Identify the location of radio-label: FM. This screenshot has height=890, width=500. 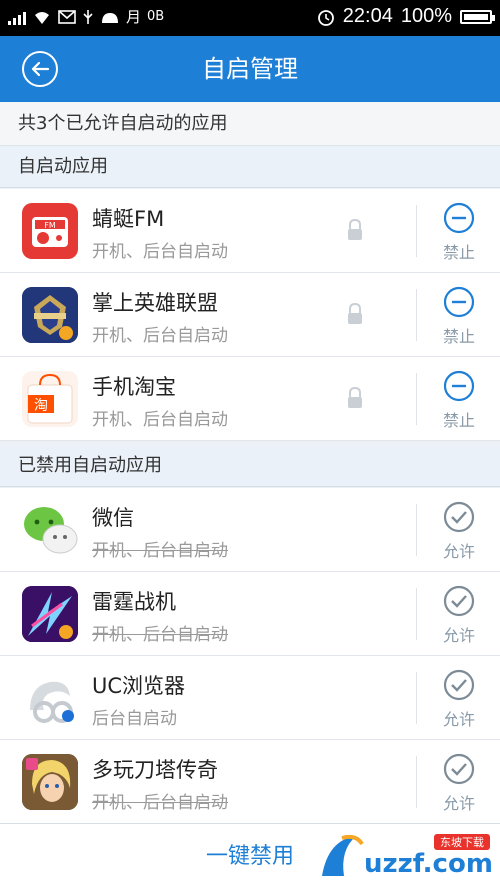
(50, 225).